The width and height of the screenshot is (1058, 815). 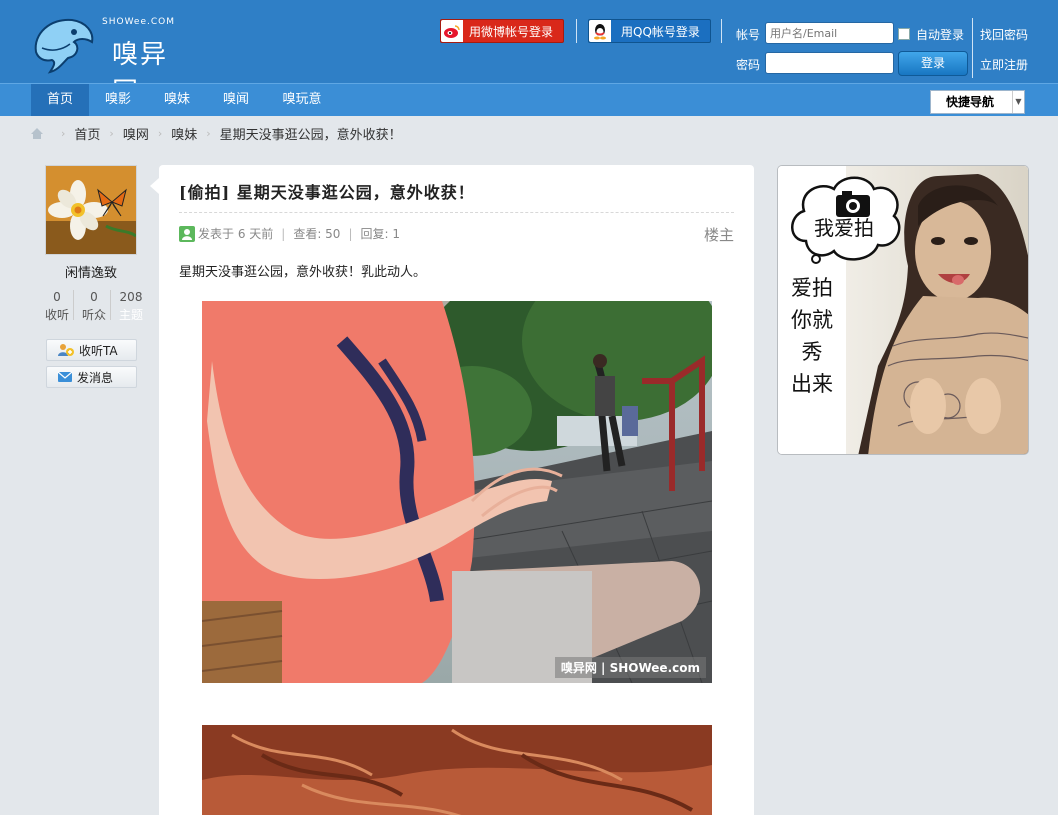 What do you see at coordinates (56, 315) in the screenshot?
I see `stat-label: 收听` at bounding box center [56, 315].